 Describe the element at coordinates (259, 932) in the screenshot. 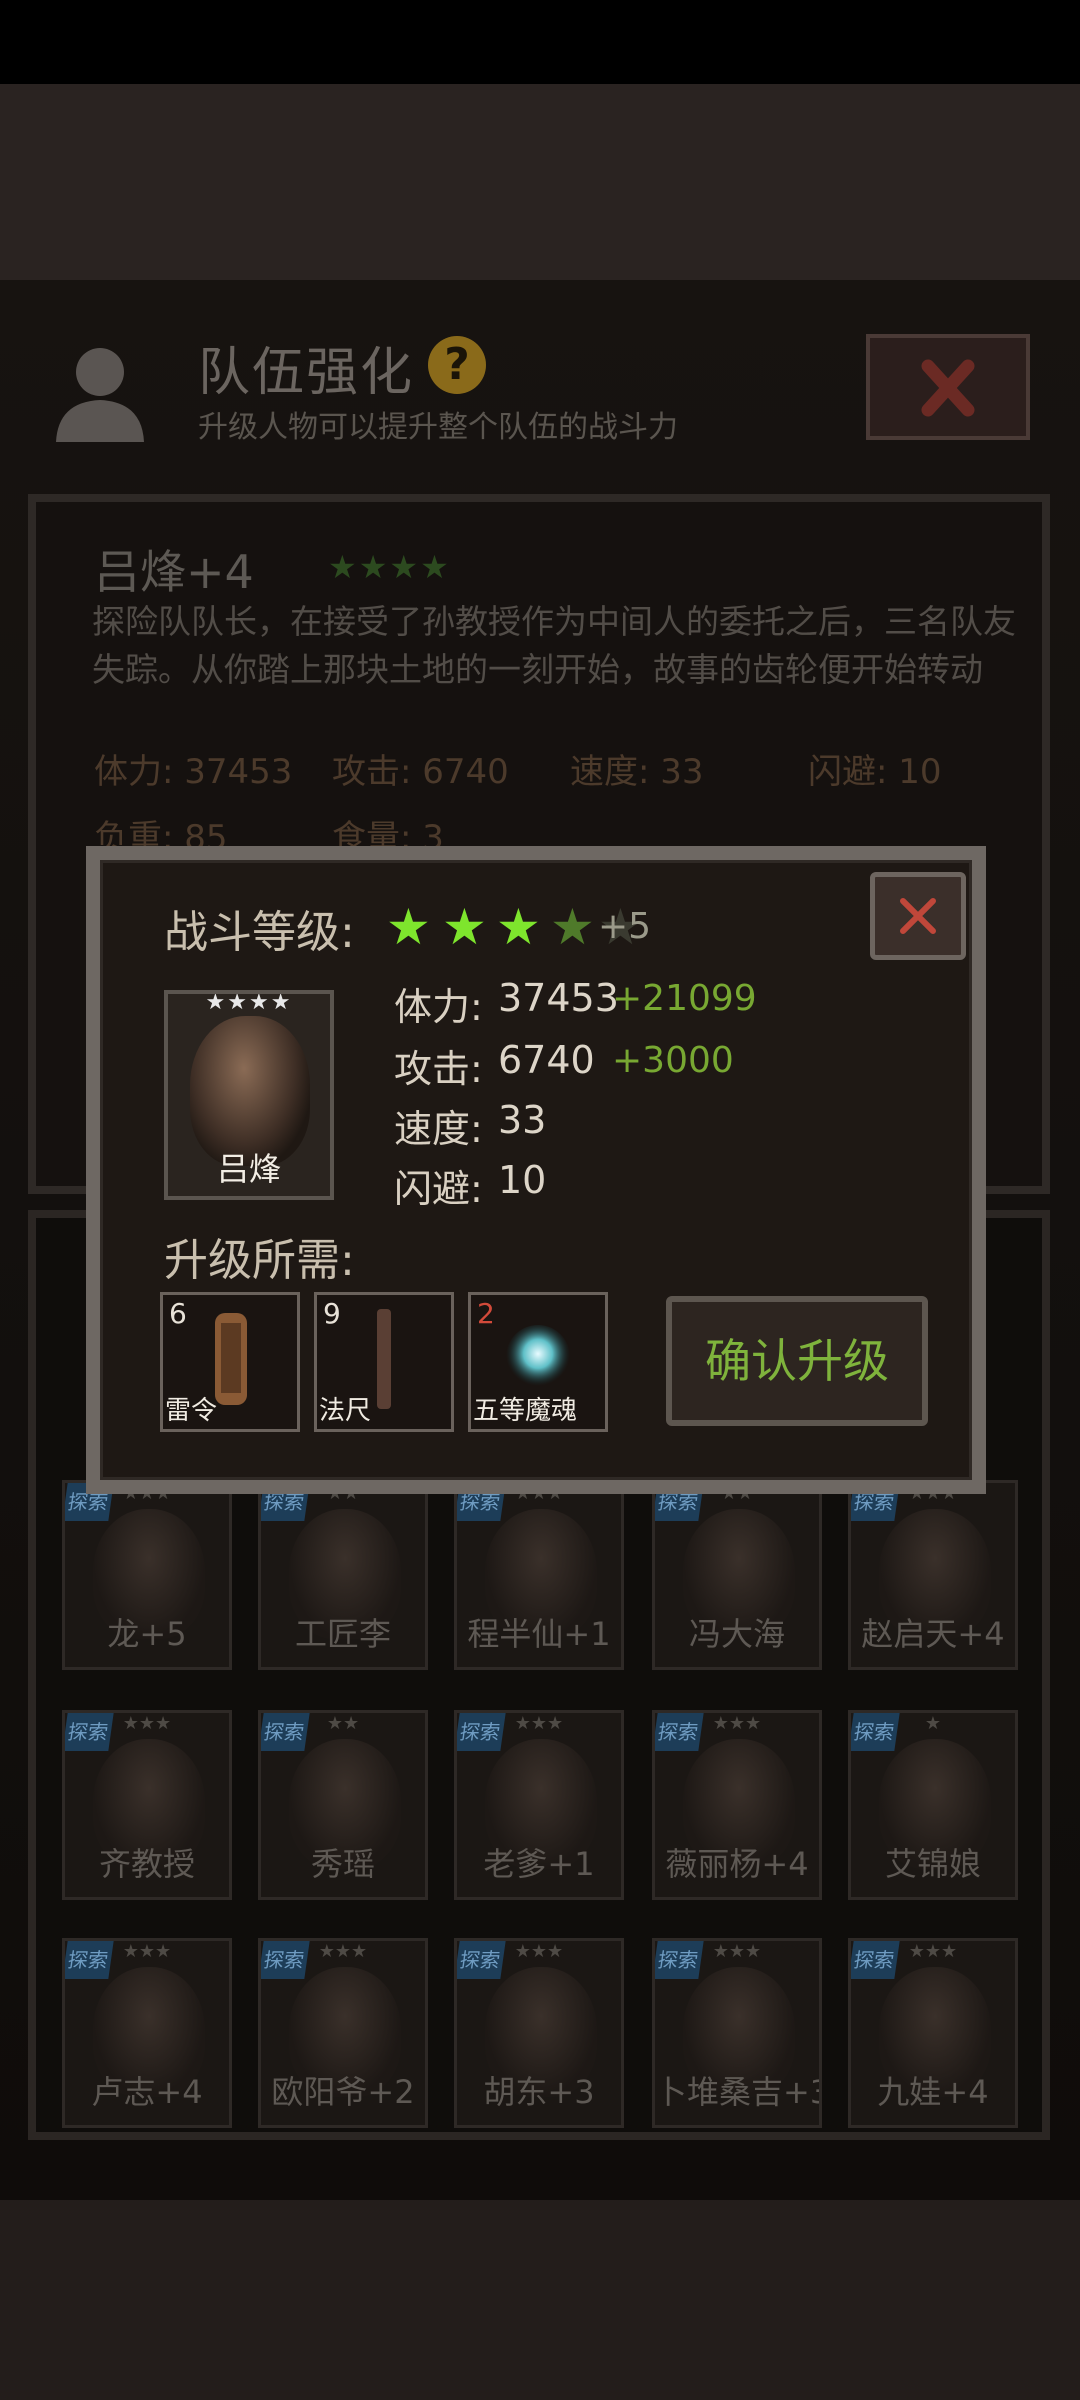

I see `combat-level-label: 战斗等级:` at that location.